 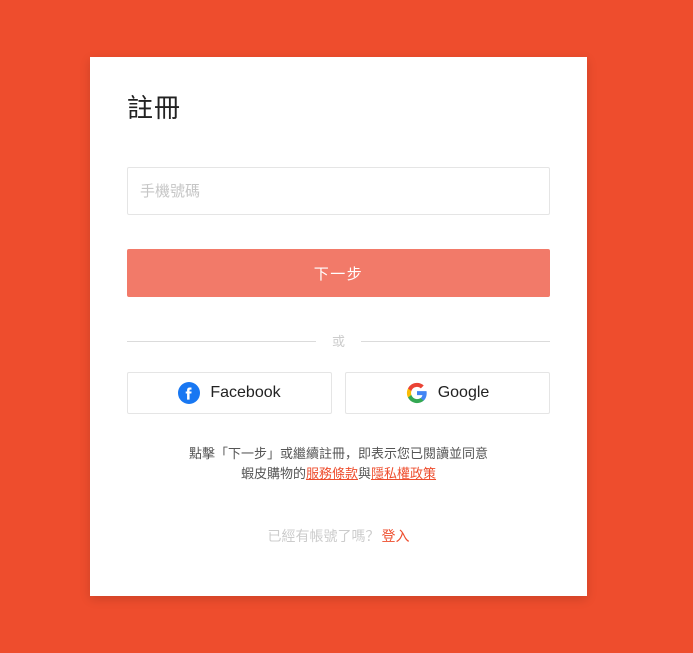 I want to click on terms-line-1: 點擊「下一步」或繼續註冊，即表示您已閱讀並同意, so click(x=338, y=453).